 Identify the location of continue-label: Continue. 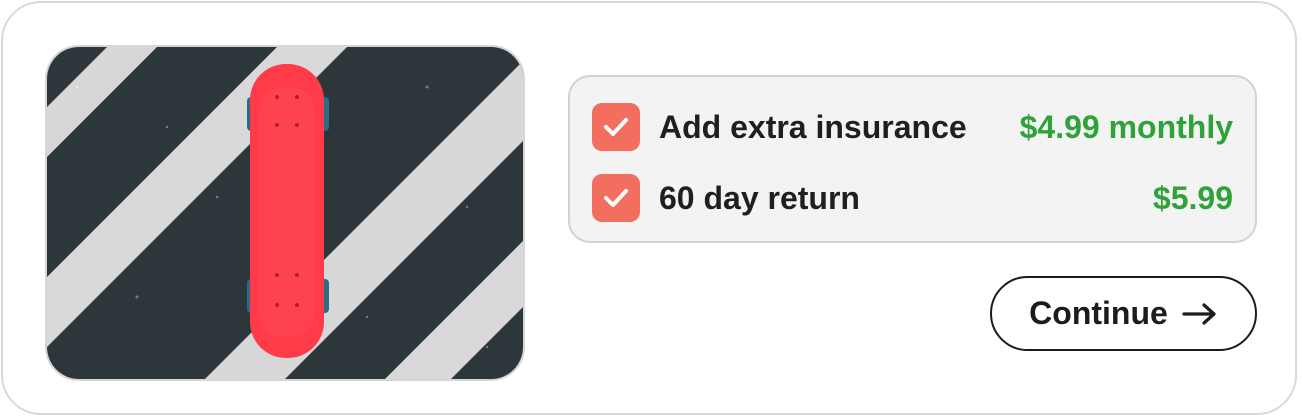
(1098, 313).